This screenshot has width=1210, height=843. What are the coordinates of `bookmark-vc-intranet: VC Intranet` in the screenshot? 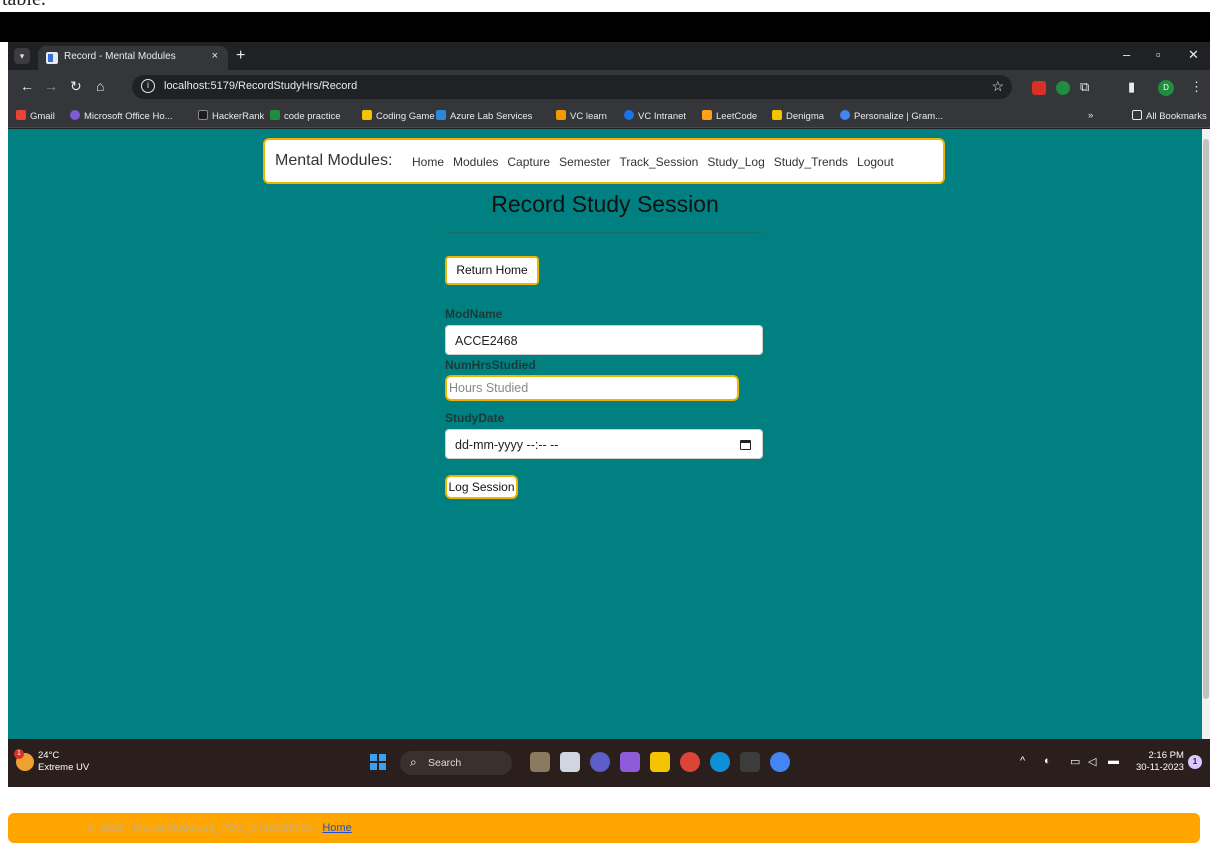 It's located at (655, 116).